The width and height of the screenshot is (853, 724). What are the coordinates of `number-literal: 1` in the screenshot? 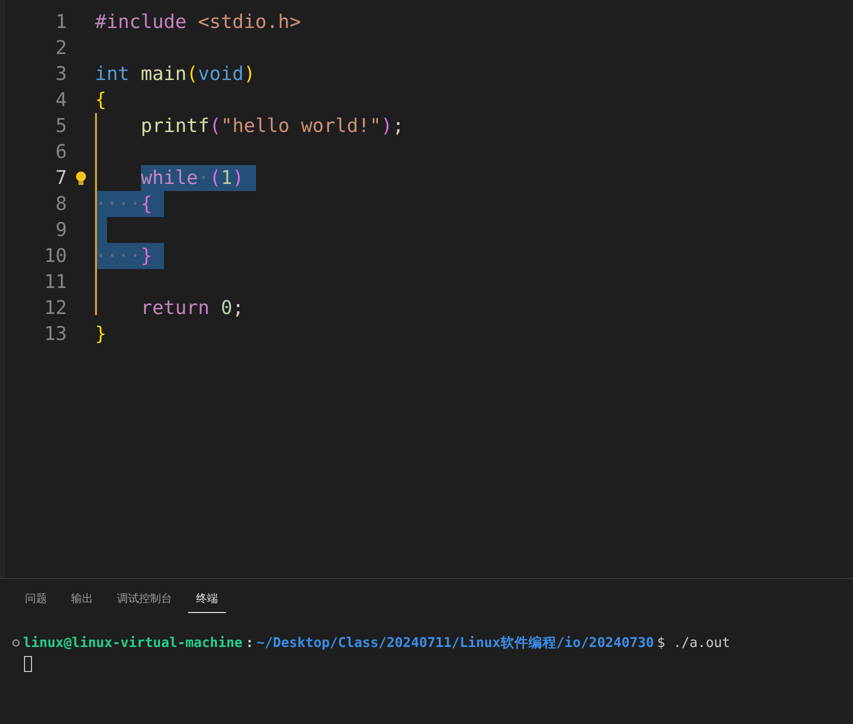 It's located at (226, 178).